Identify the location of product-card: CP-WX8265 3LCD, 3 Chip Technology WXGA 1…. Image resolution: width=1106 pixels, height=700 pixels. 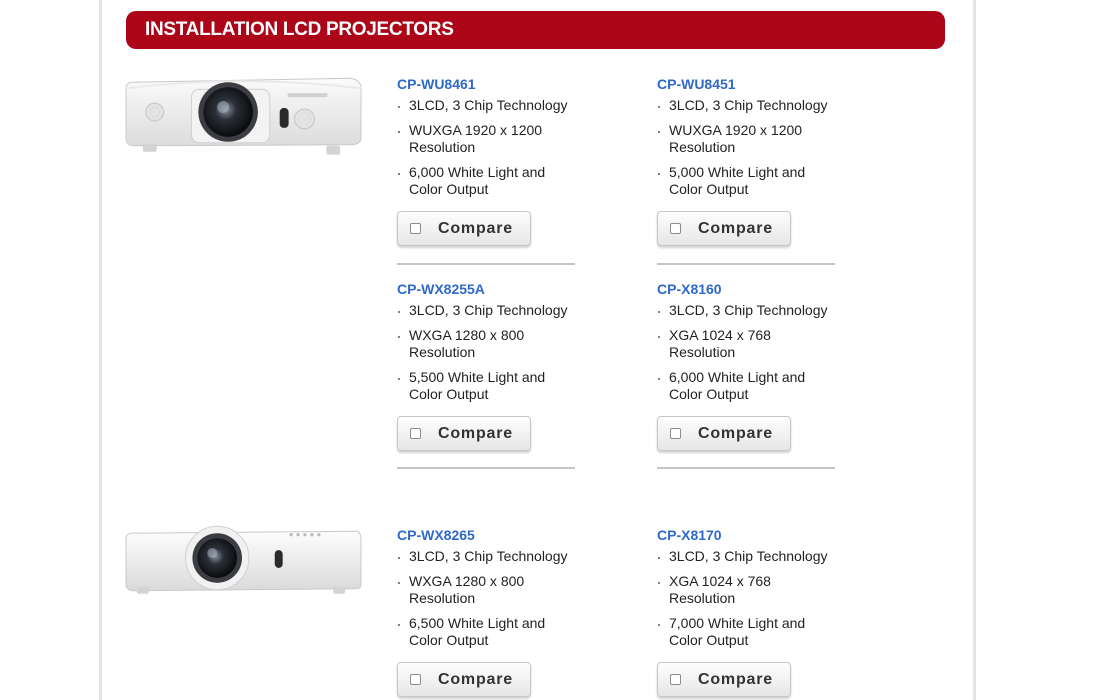
(487, 611).